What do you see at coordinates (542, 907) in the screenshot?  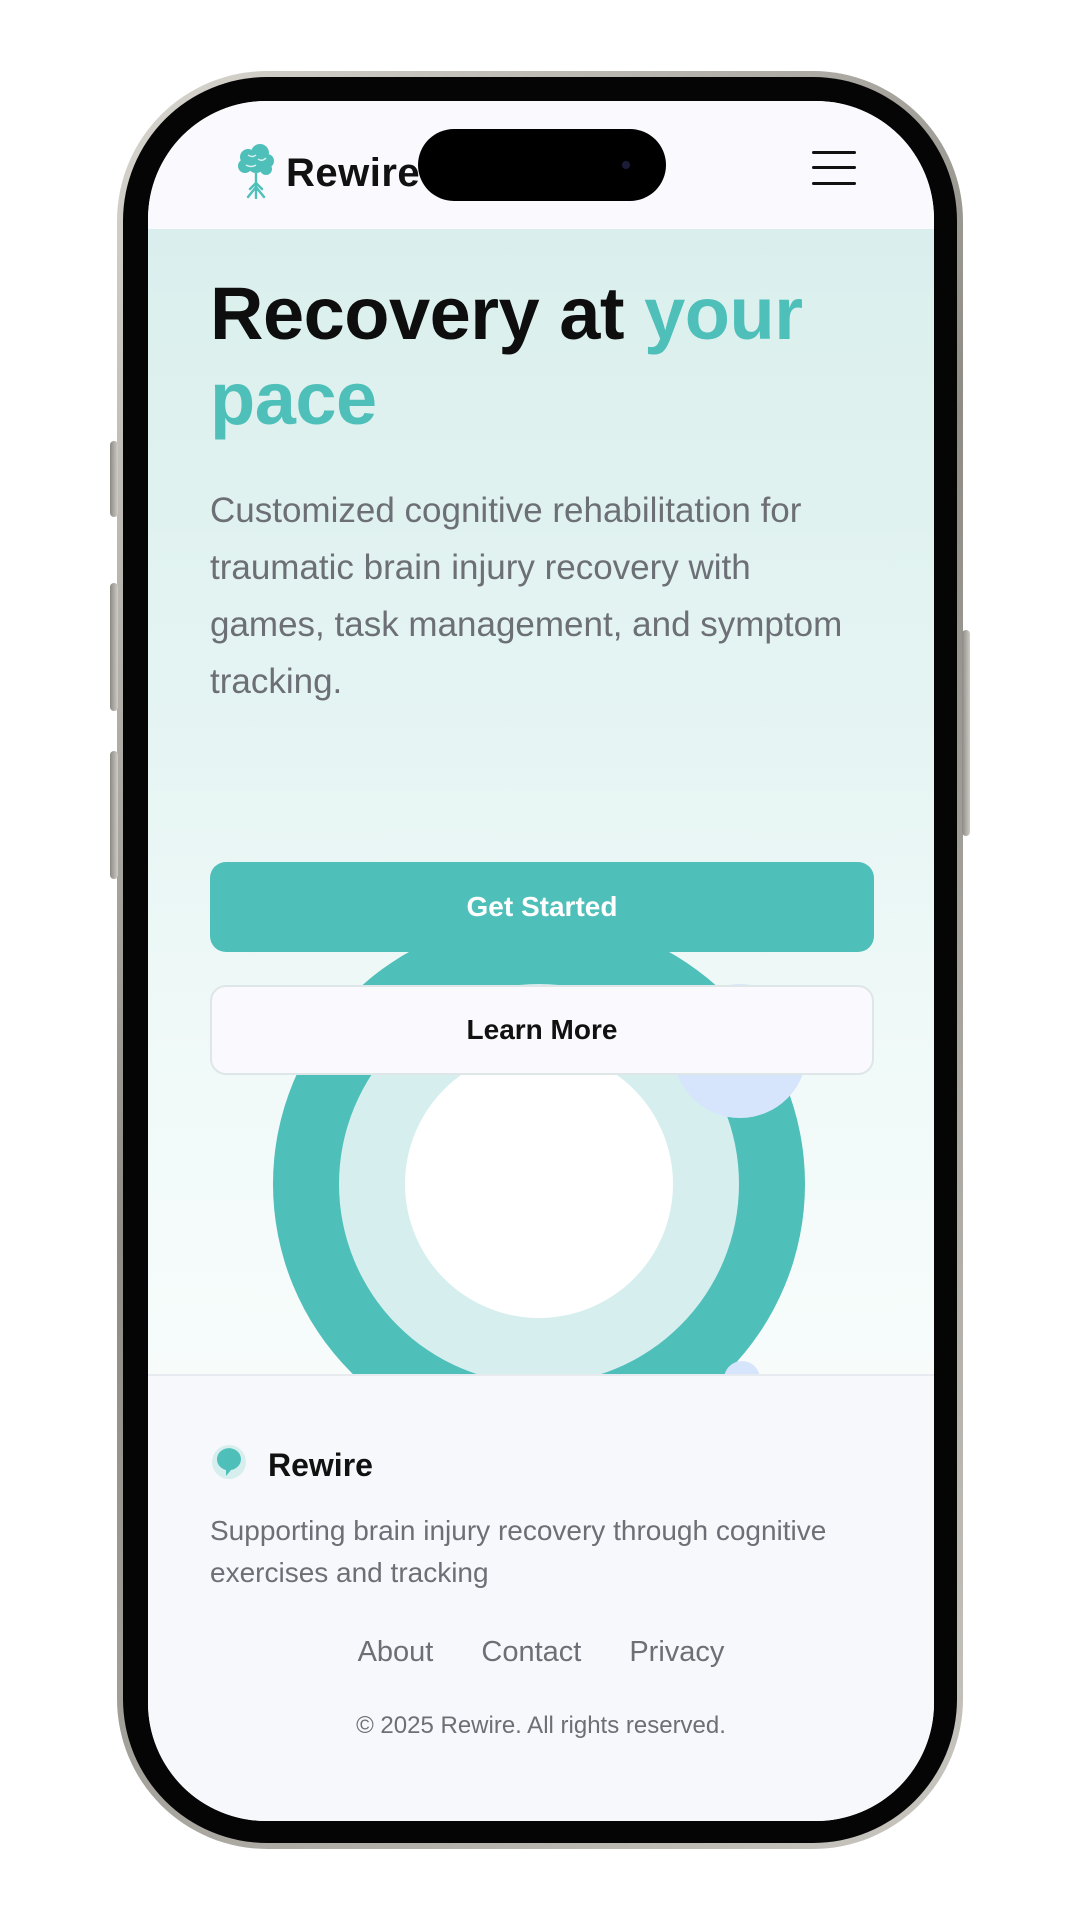 I see `get-started-button: Get Started` at bounding box center [542, 907].